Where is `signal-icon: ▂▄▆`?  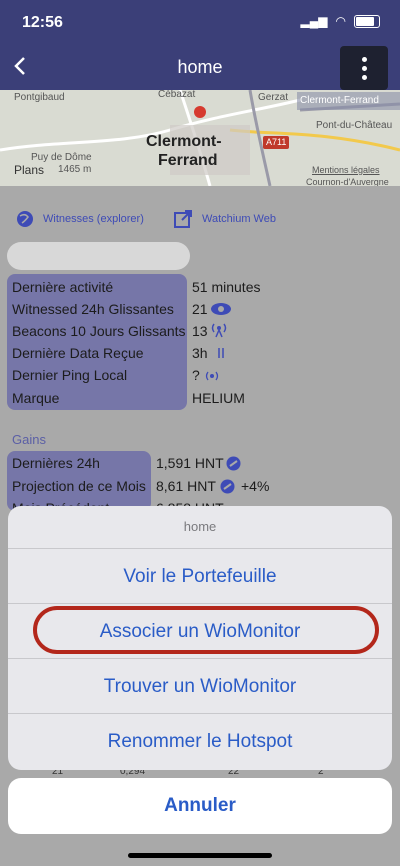 signal-icon: ▂▄▆ is located at coordinates (314, 21).